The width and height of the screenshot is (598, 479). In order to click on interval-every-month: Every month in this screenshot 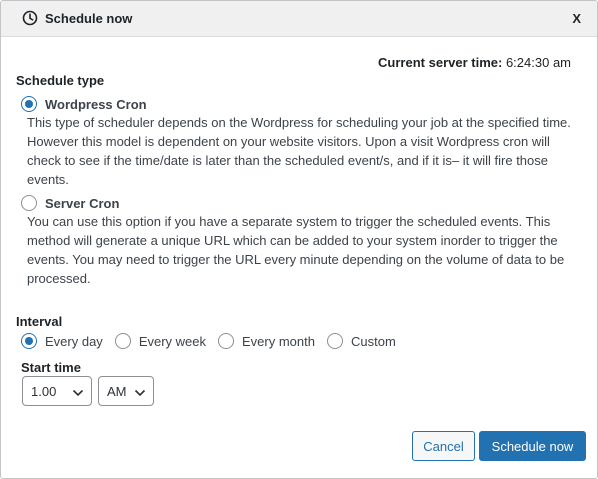, I will do `click(266, 341)`.